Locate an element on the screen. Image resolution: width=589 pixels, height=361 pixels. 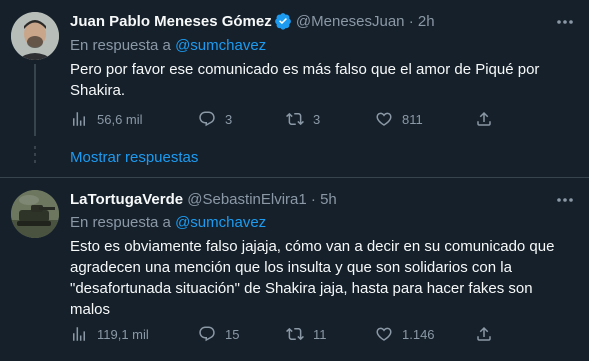
views-button: 56,6 mil is located at coordinates (106, 119).